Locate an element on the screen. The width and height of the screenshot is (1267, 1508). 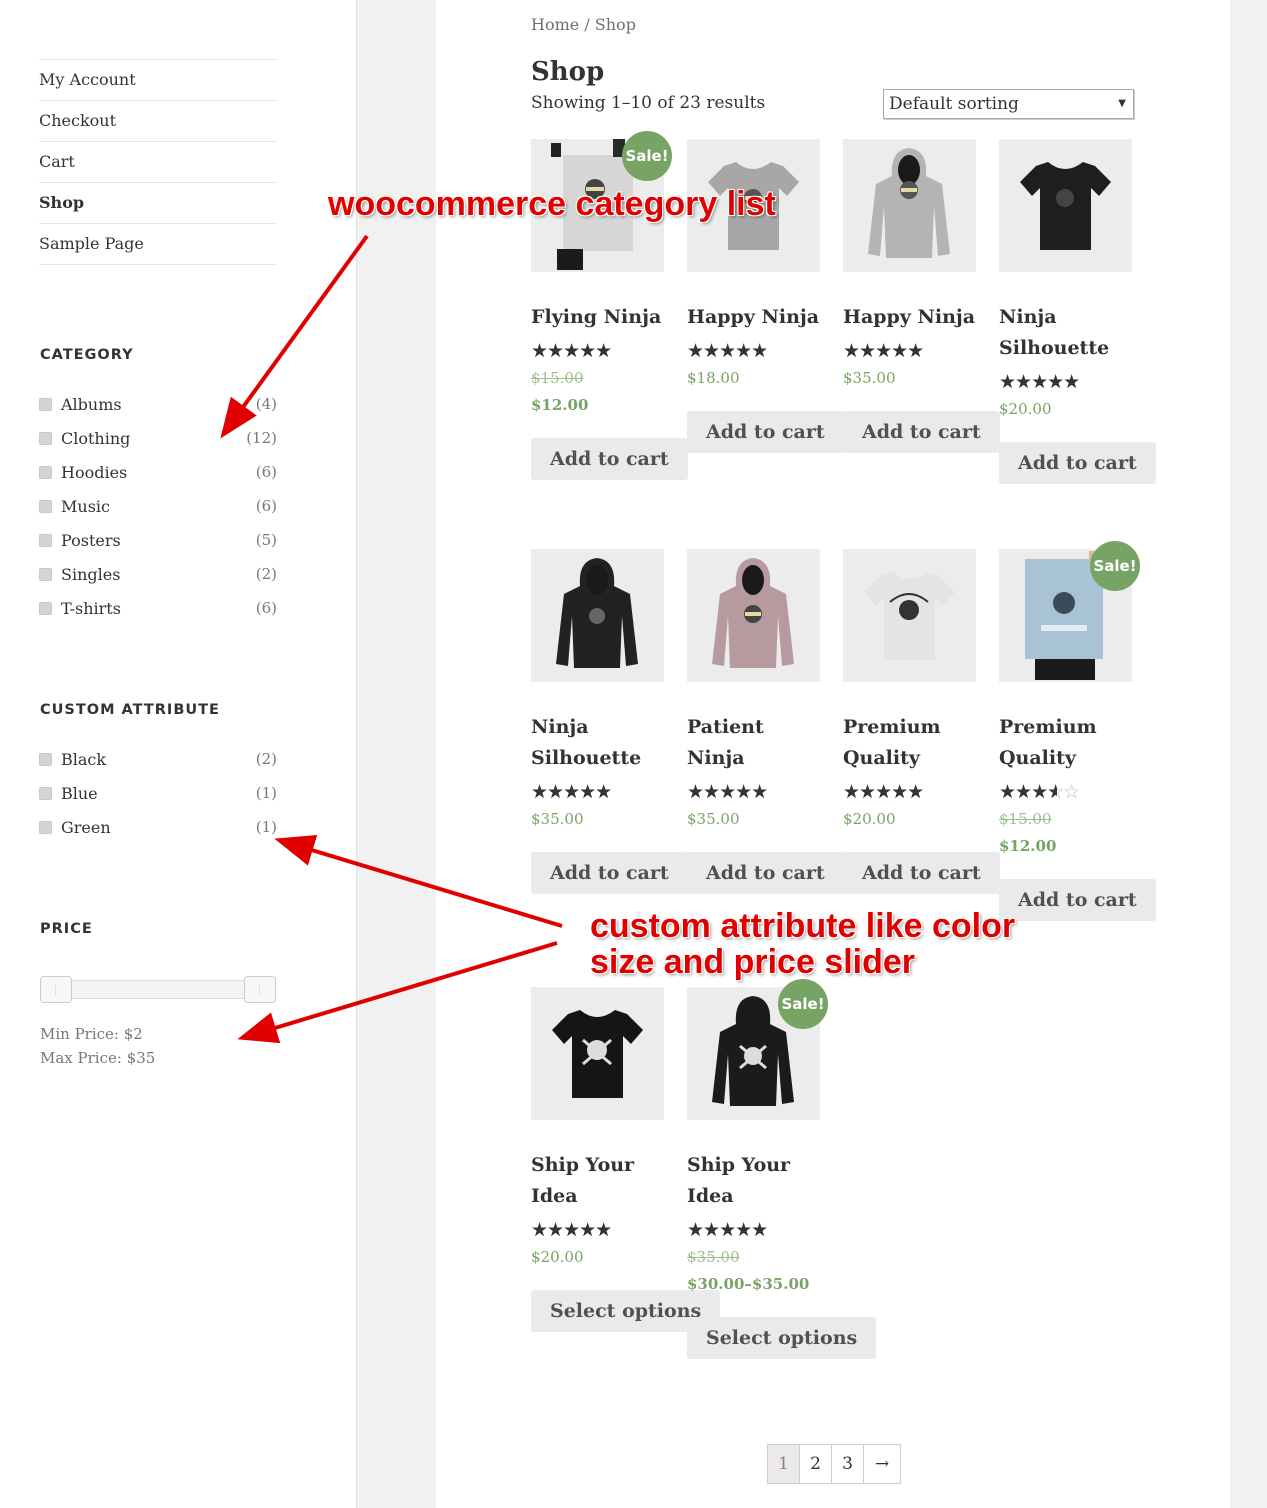
tshirt-skull-icon is located at coordinates (597, 1054).